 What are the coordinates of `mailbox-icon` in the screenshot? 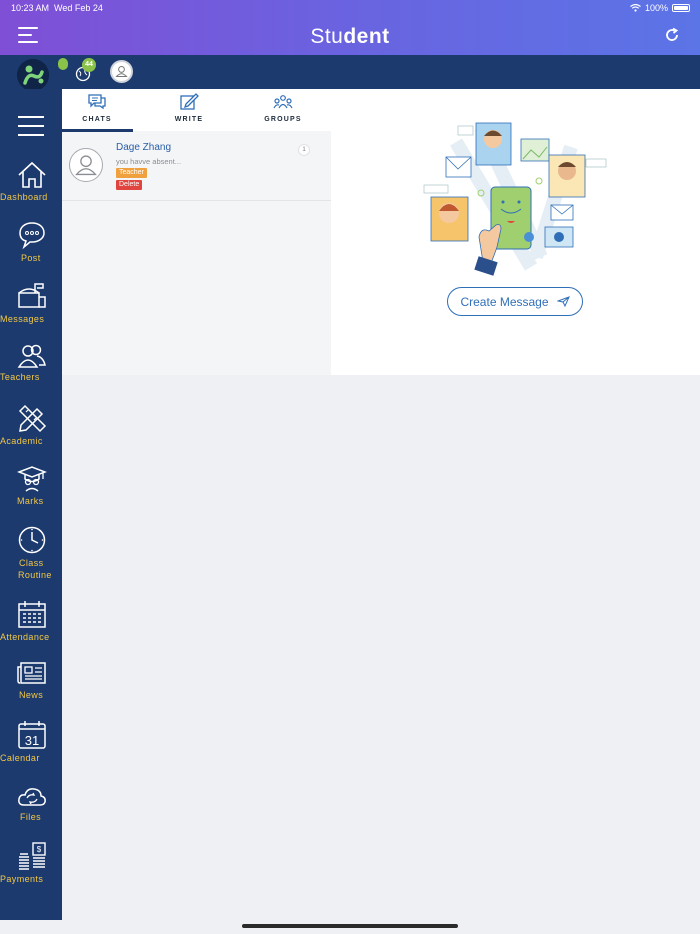 It's located at (32, 295).